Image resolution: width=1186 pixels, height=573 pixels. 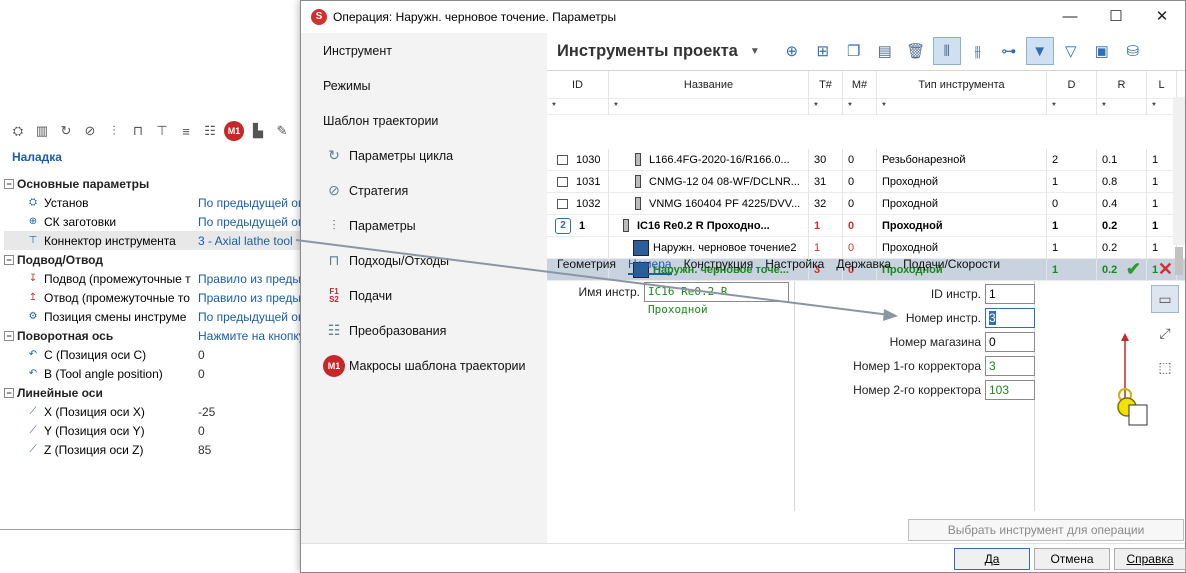 I want to click on tree-group: − Поворотная ось Нажмите на кнопку, so click(x=154, y=335).